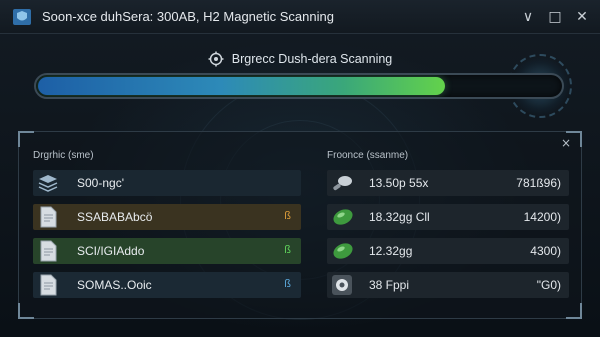 The height and width of the screenshot is (337, 600). Describe the element at coordinates (22, 17) in the screenshot. I see `shield-app-icon` at that location.